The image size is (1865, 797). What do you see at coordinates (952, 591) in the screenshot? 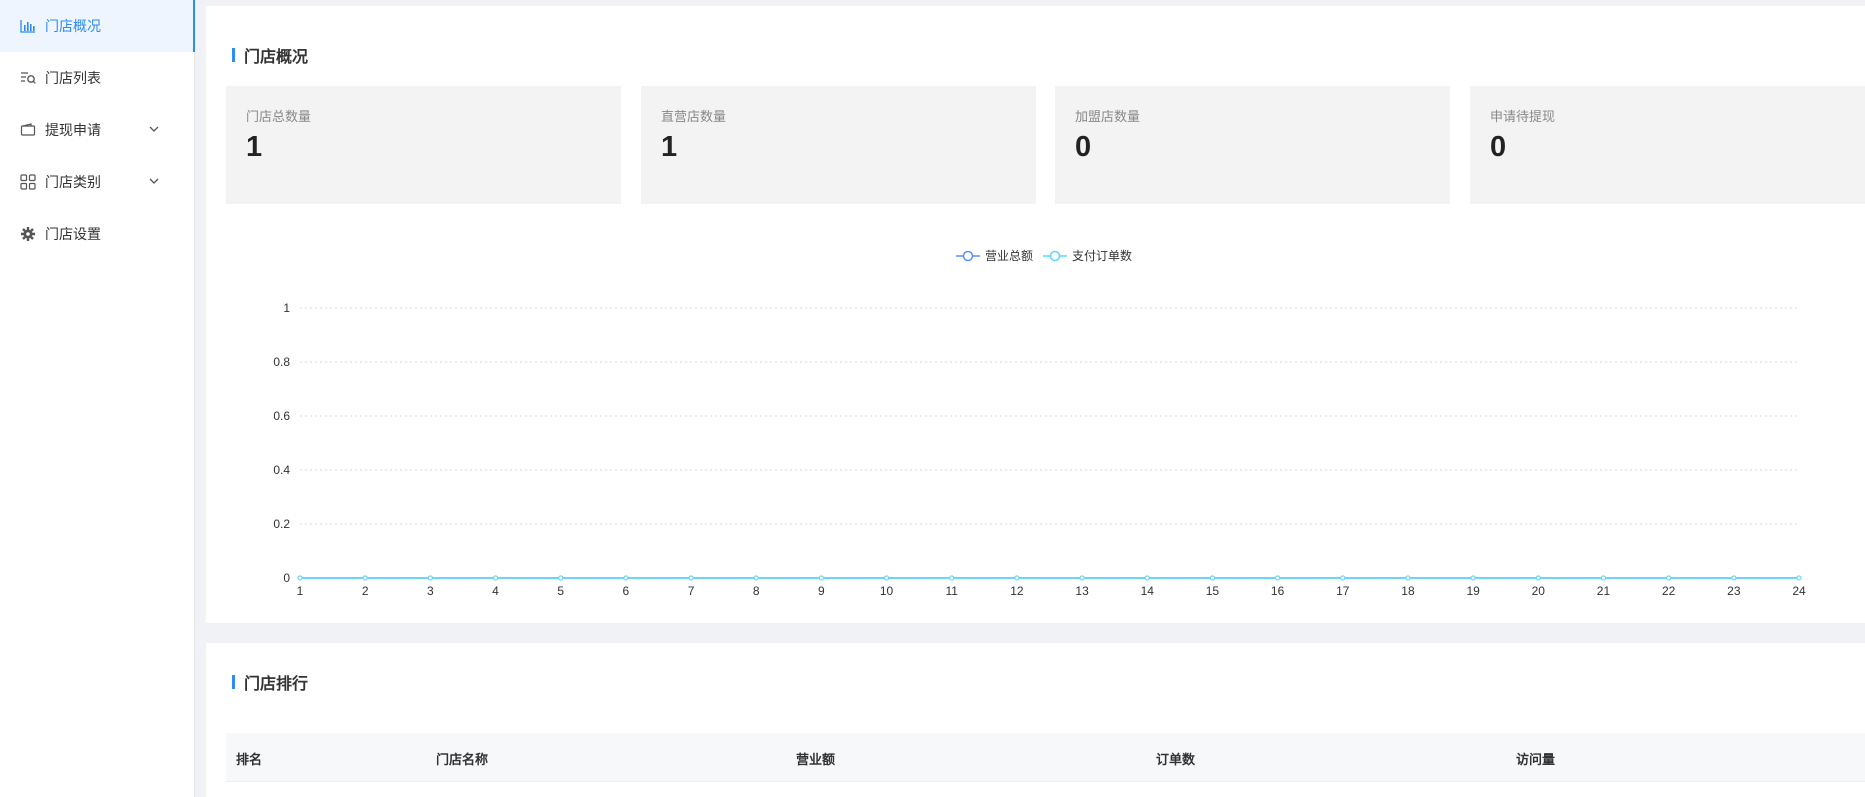
I see `x-tick-label: 11` at bounding box center [952, 591].